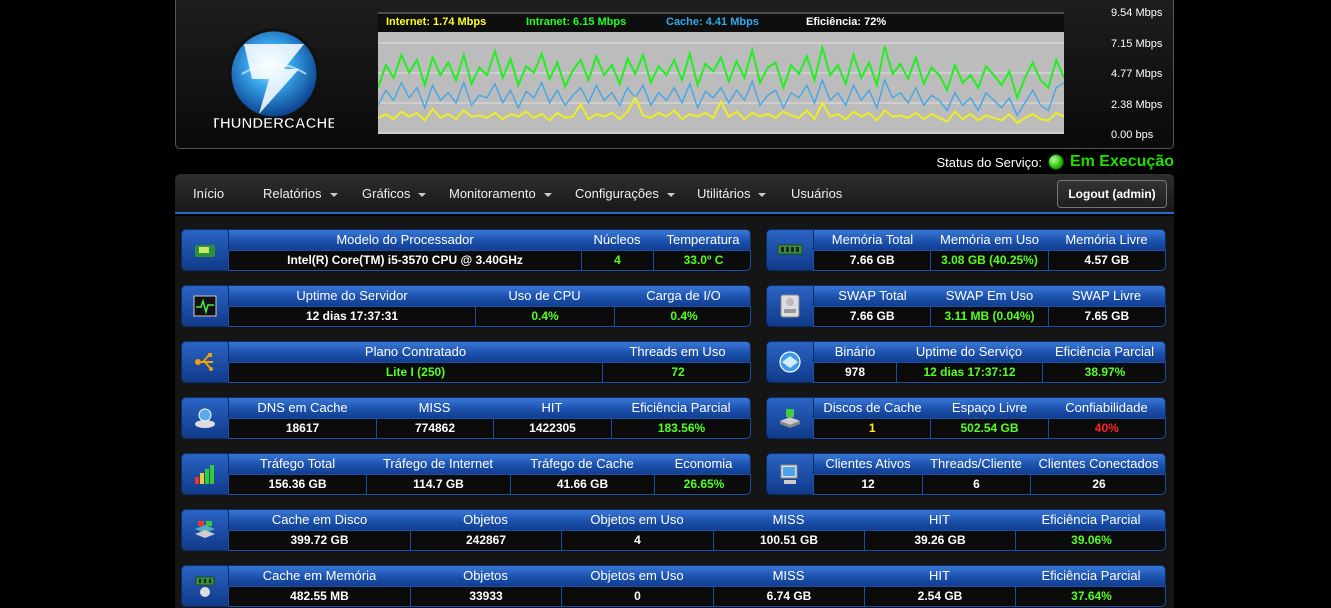  Describe the element at coordinates (1055, 162) in the screenshot. I see `status-indicator-icon` at that location.